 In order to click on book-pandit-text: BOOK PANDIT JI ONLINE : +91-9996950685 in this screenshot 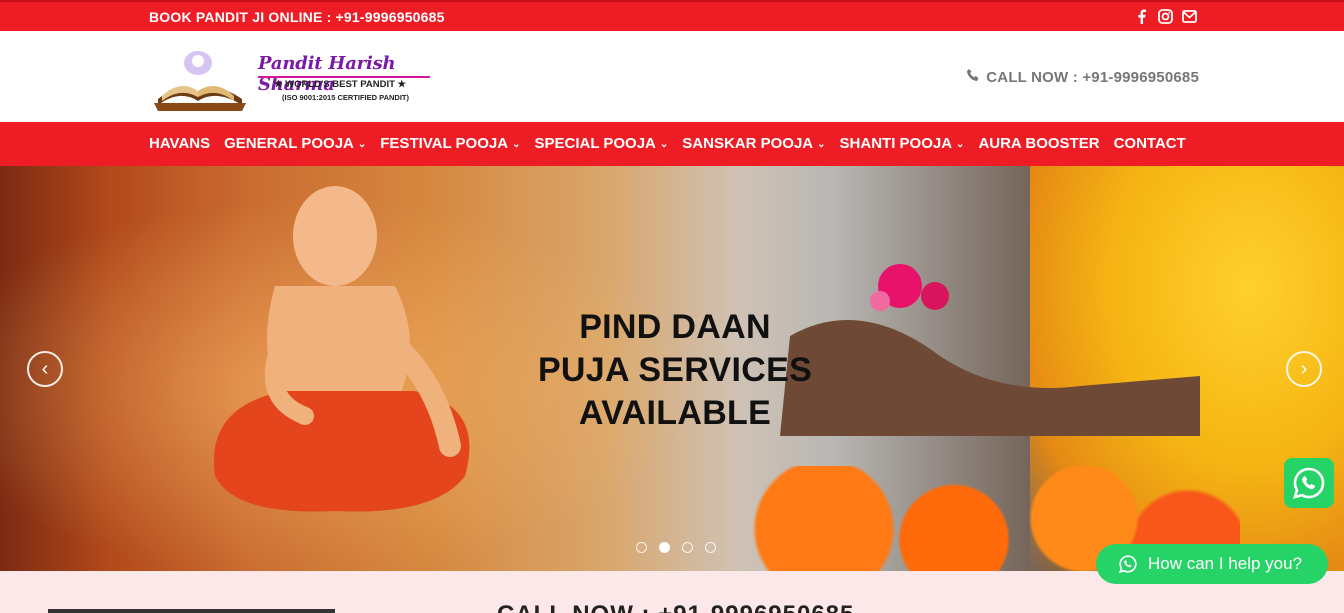, I will do `click(297, 17)`.